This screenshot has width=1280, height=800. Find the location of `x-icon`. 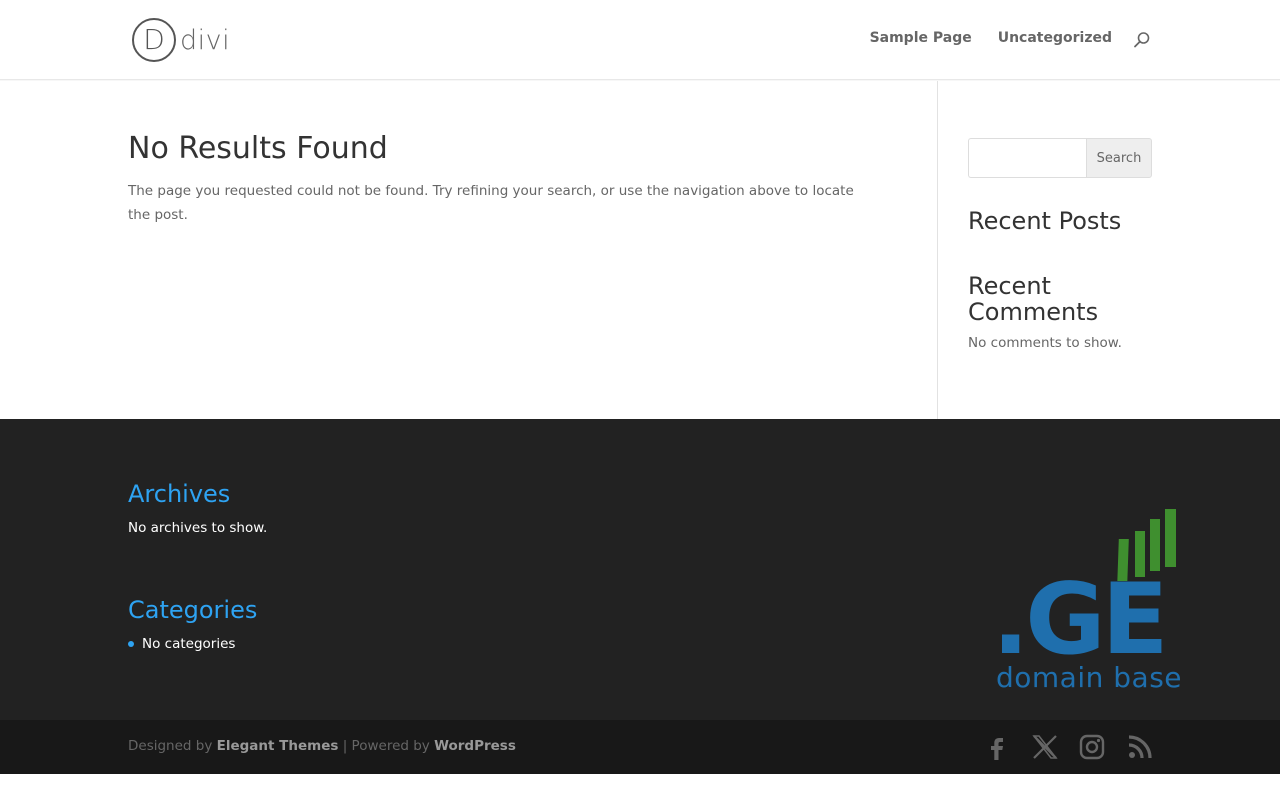

x-icon is located at coordinates (1045, 747).